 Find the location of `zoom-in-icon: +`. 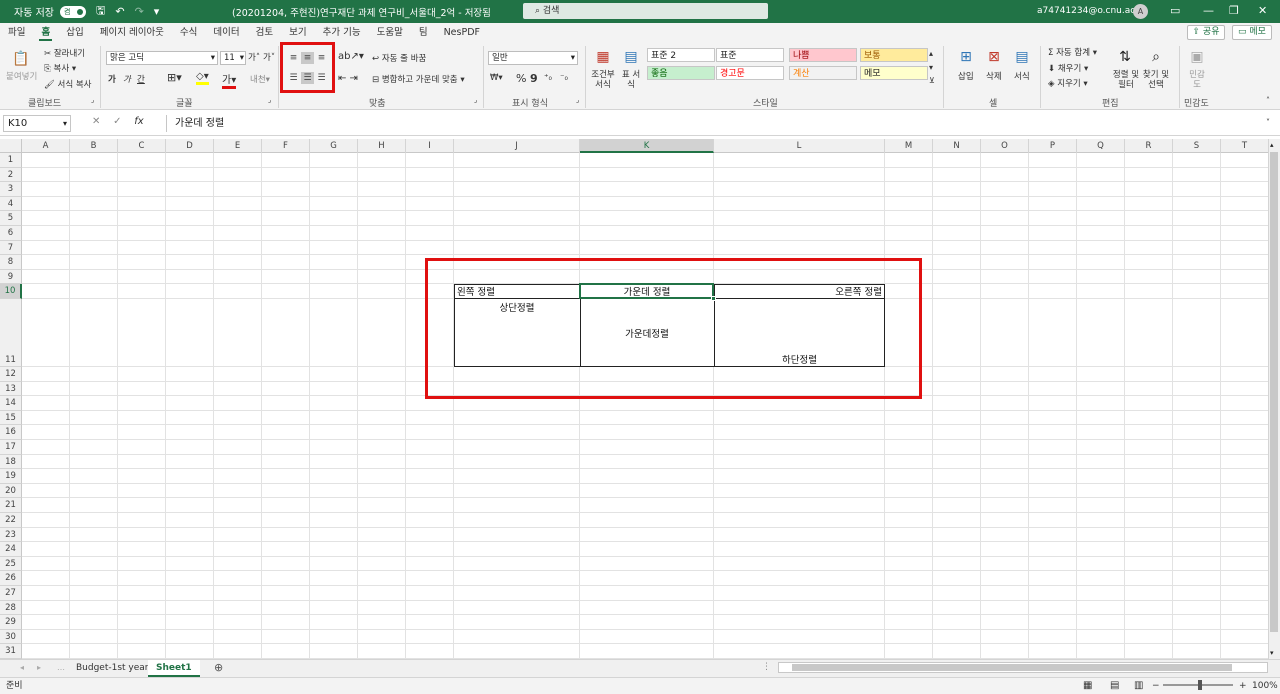

zoom-in-icon: + is located at coordinates (1243, 686).